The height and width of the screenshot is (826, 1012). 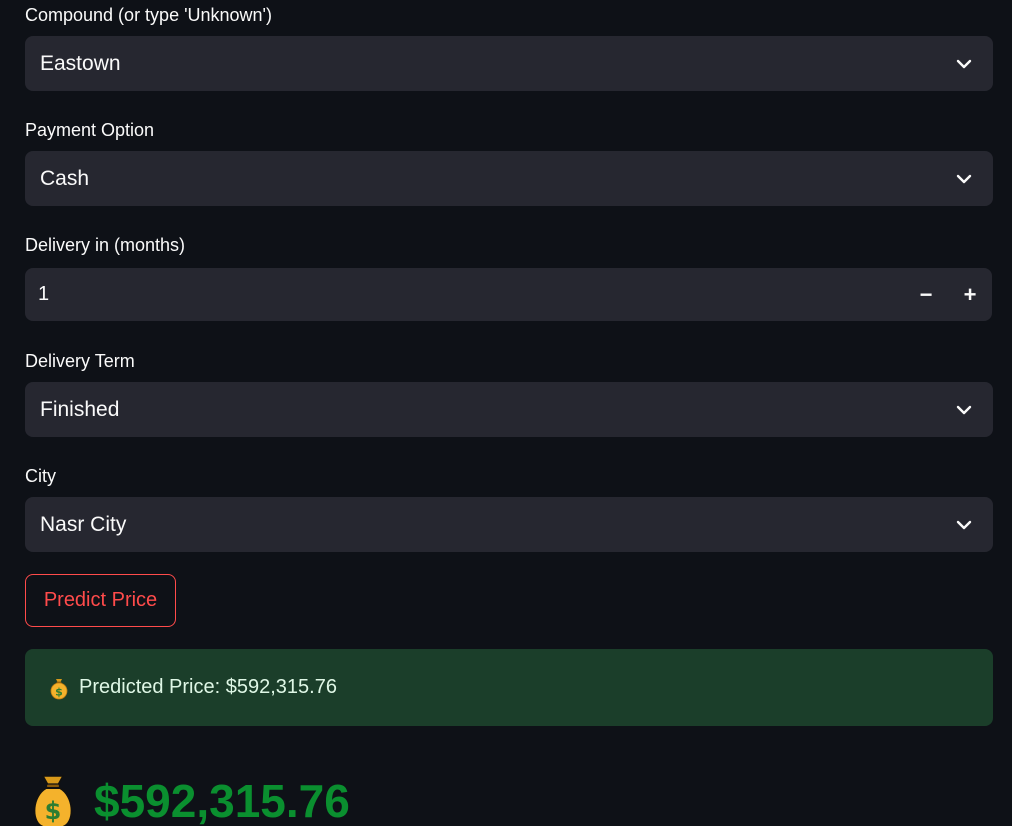 What do you see at coordinates (65, 178) in the screenshot?
I see `payment-value: Cash` at bounding box center [65, 178].